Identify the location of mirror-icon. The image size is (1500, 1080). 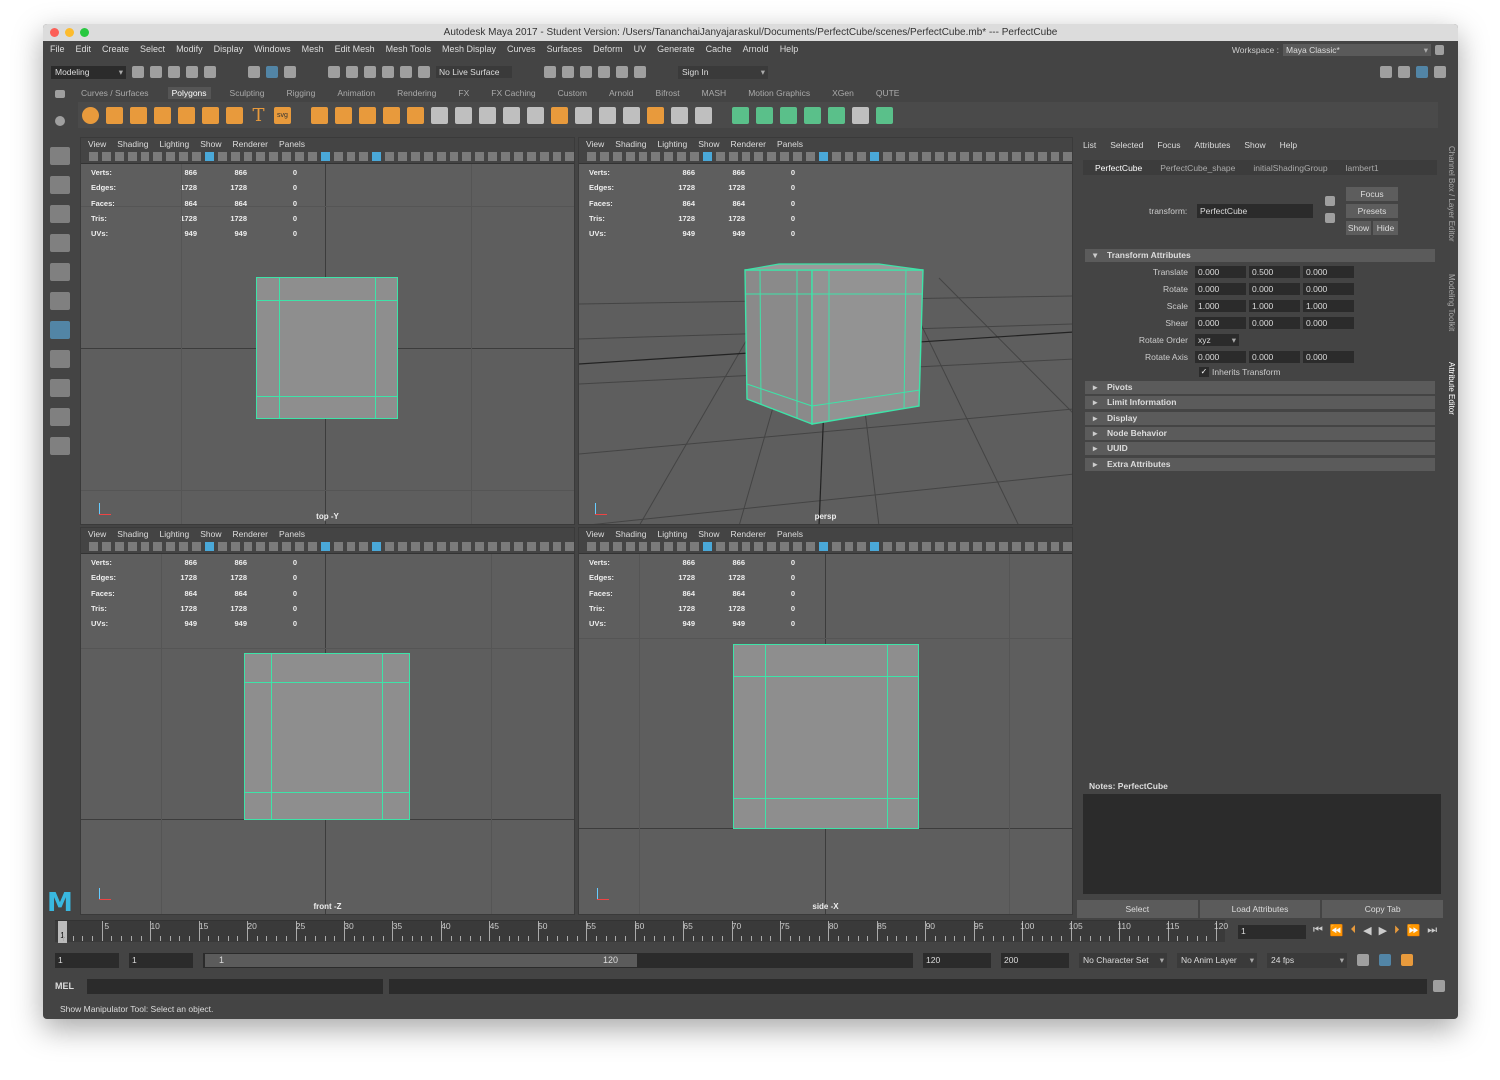
(415, 115).